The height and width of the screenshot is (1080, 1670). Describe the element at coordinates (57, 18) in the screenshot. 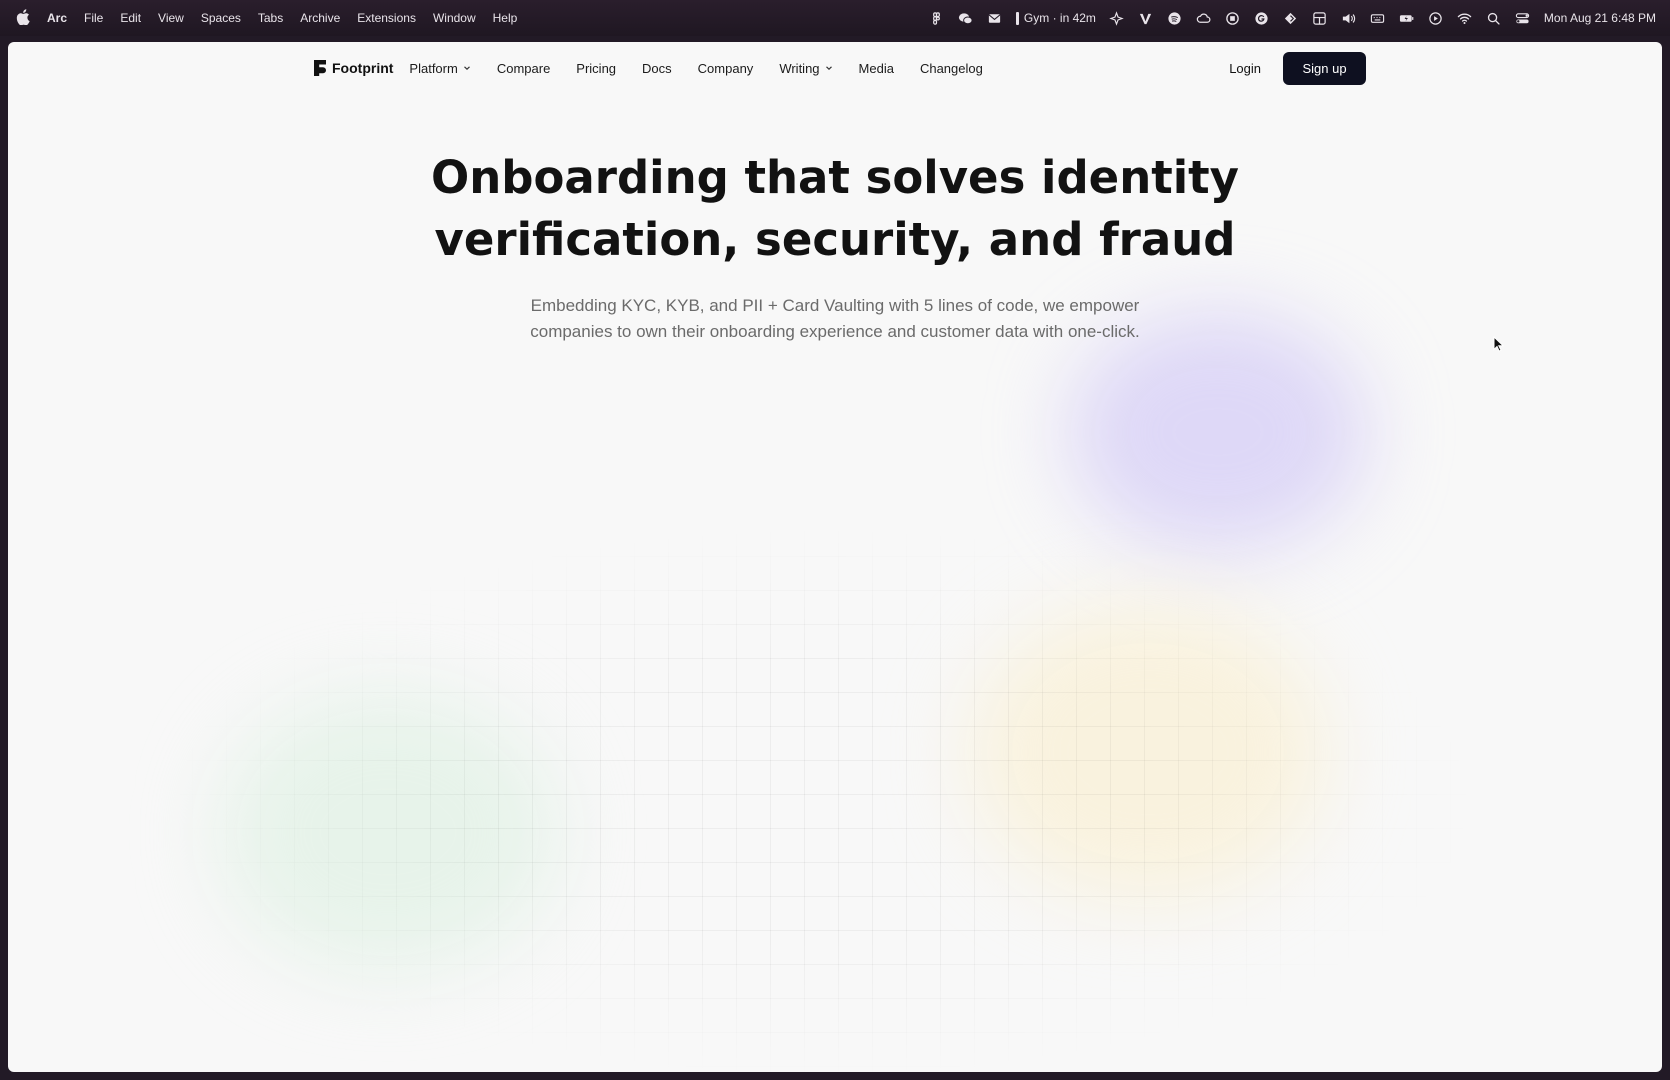

I see `menu-app-name: Arc` at that location.